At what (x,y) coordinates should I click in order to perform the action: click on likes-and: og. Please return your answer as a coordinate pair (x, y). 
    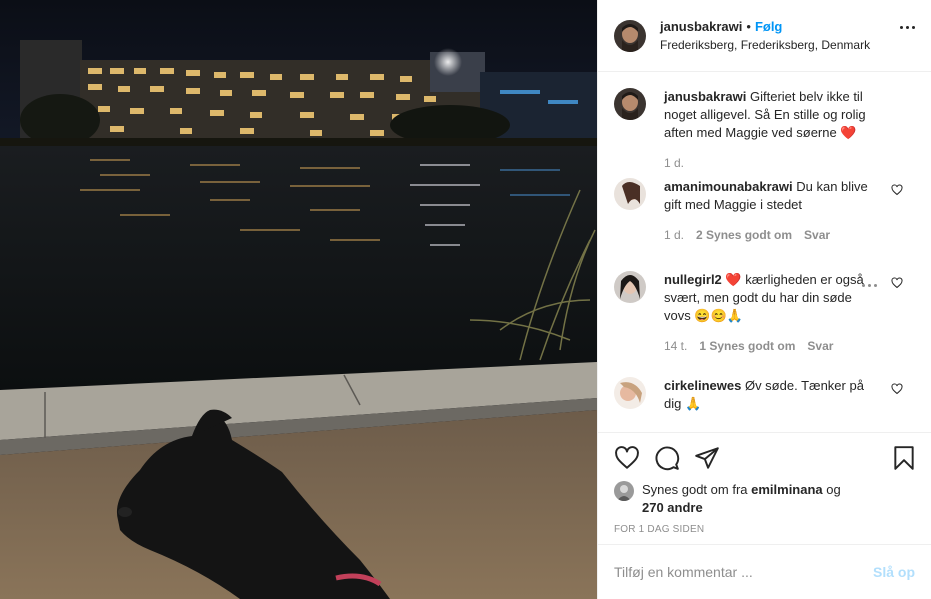
    Looking at the image, I should click on (833, 489).